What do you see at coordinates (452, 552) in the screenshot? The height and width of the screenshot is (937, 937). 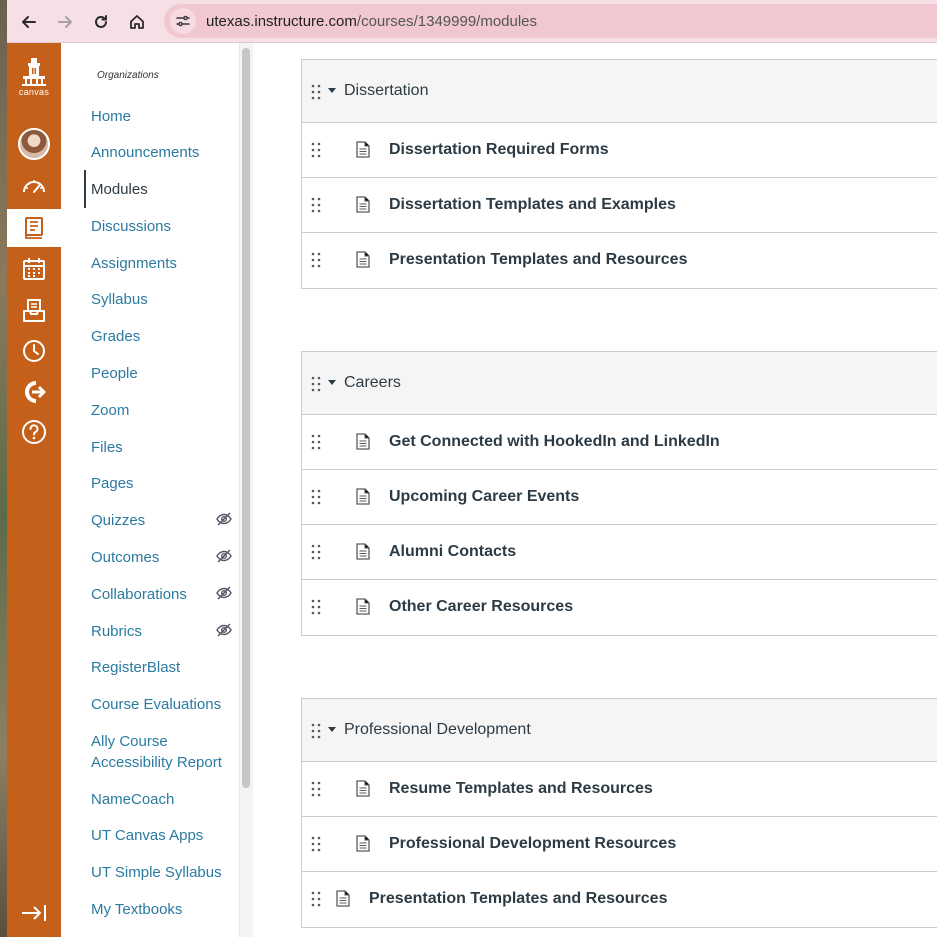 I see `module-item-title: Alumni Contacts` at bounding box center [452, 552].